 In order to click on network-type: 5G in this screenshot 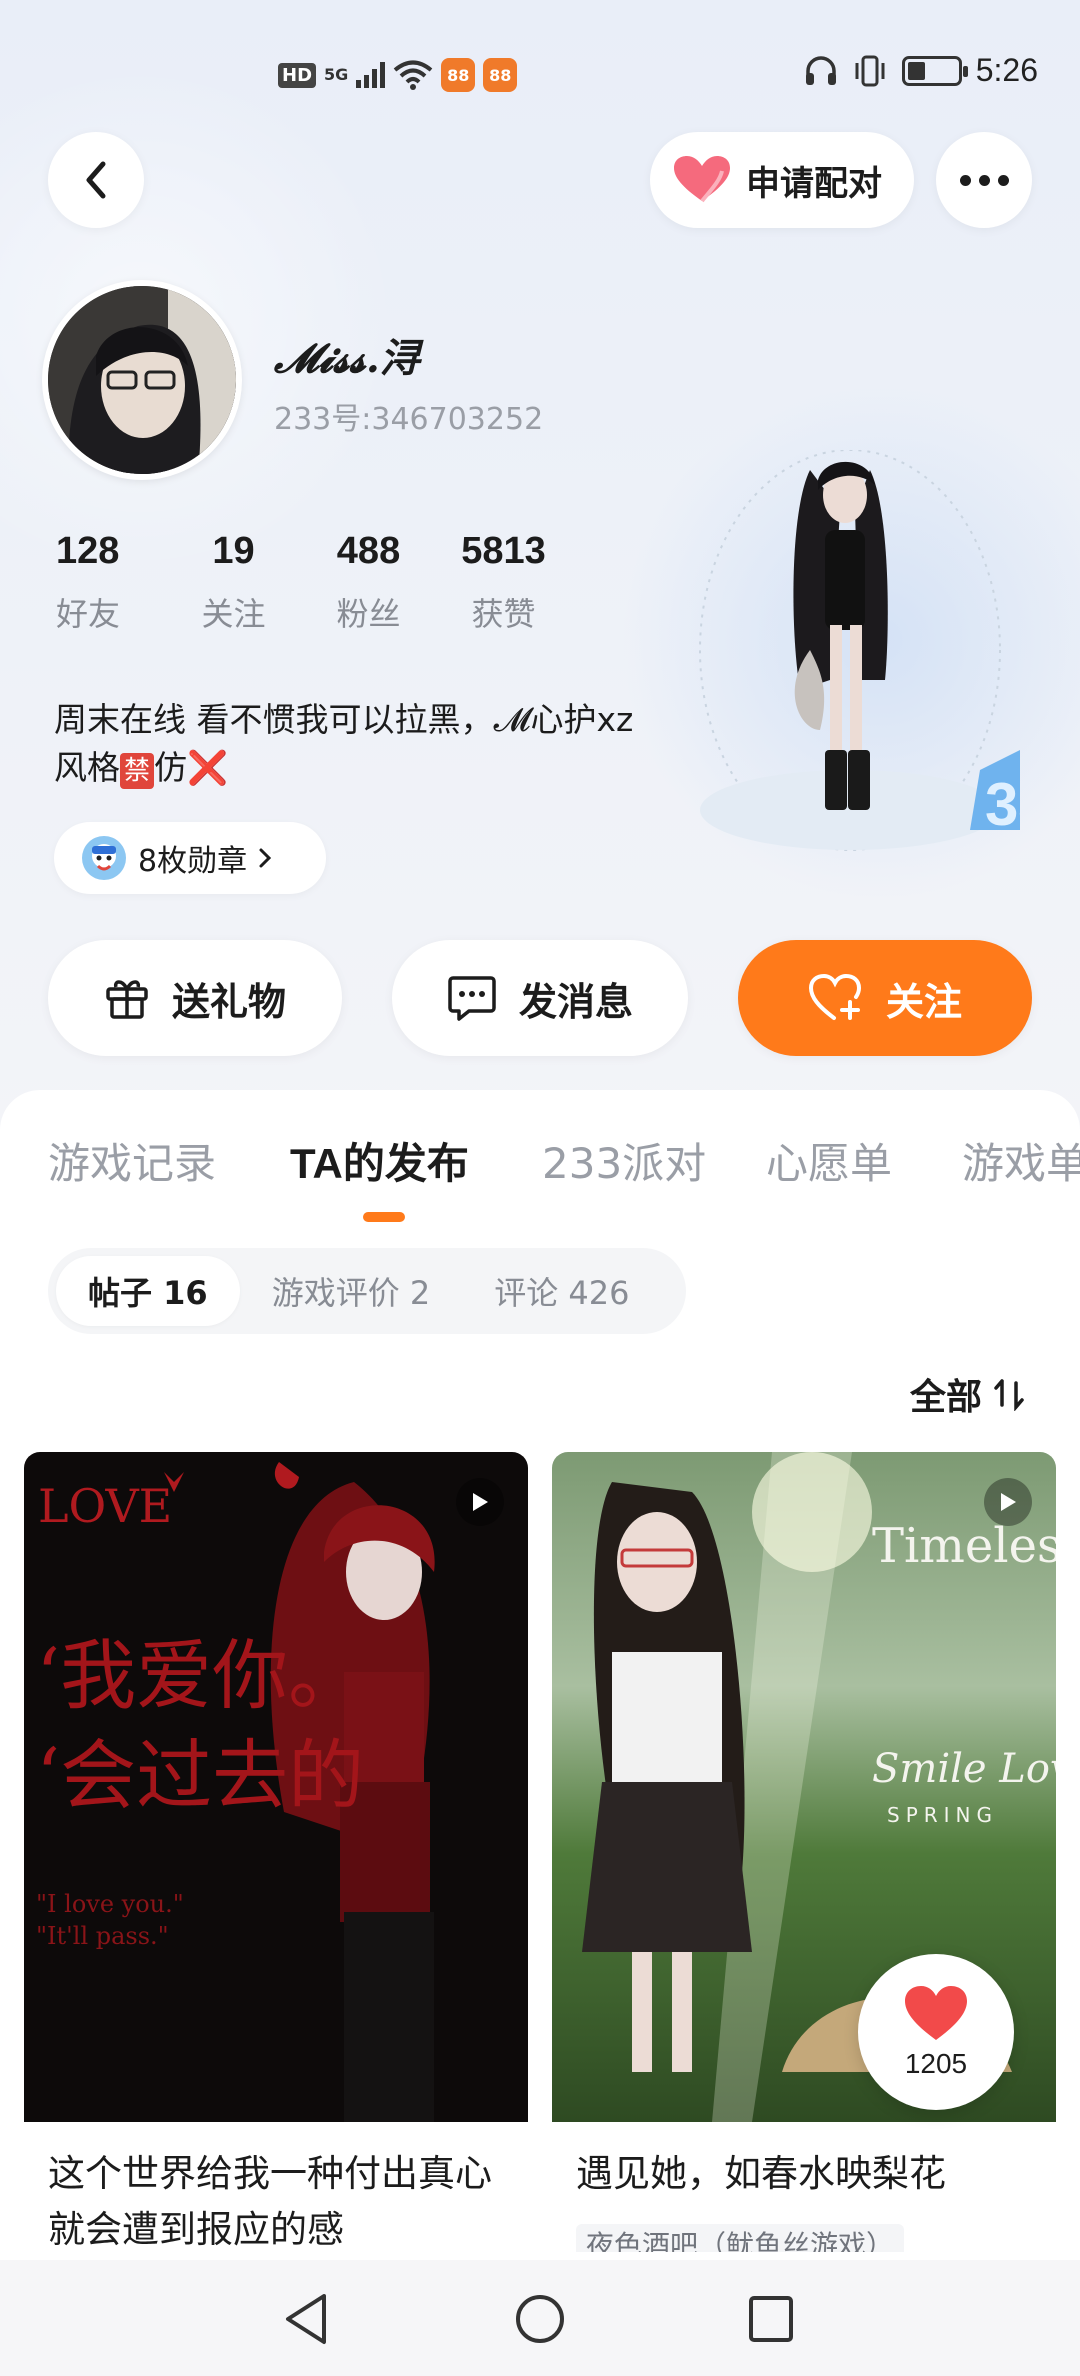, I will do `click(336, 74)`.